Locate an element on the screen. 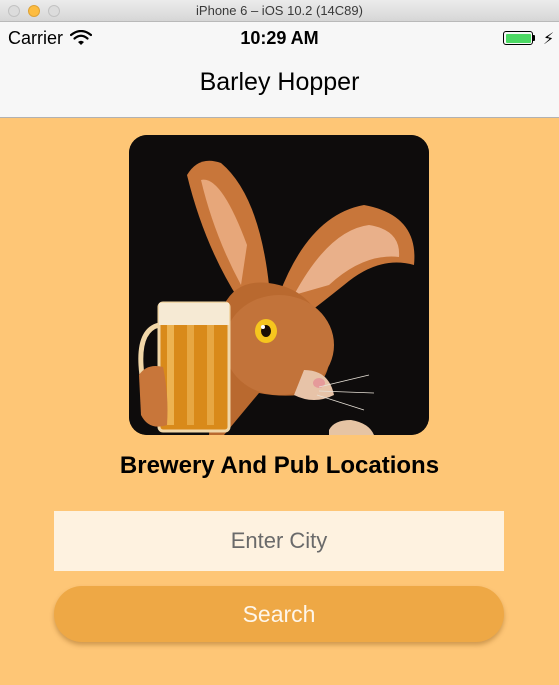 The height and width of the screenshot is (685, 559). search-button: Search is located at coordinates (279, 614).